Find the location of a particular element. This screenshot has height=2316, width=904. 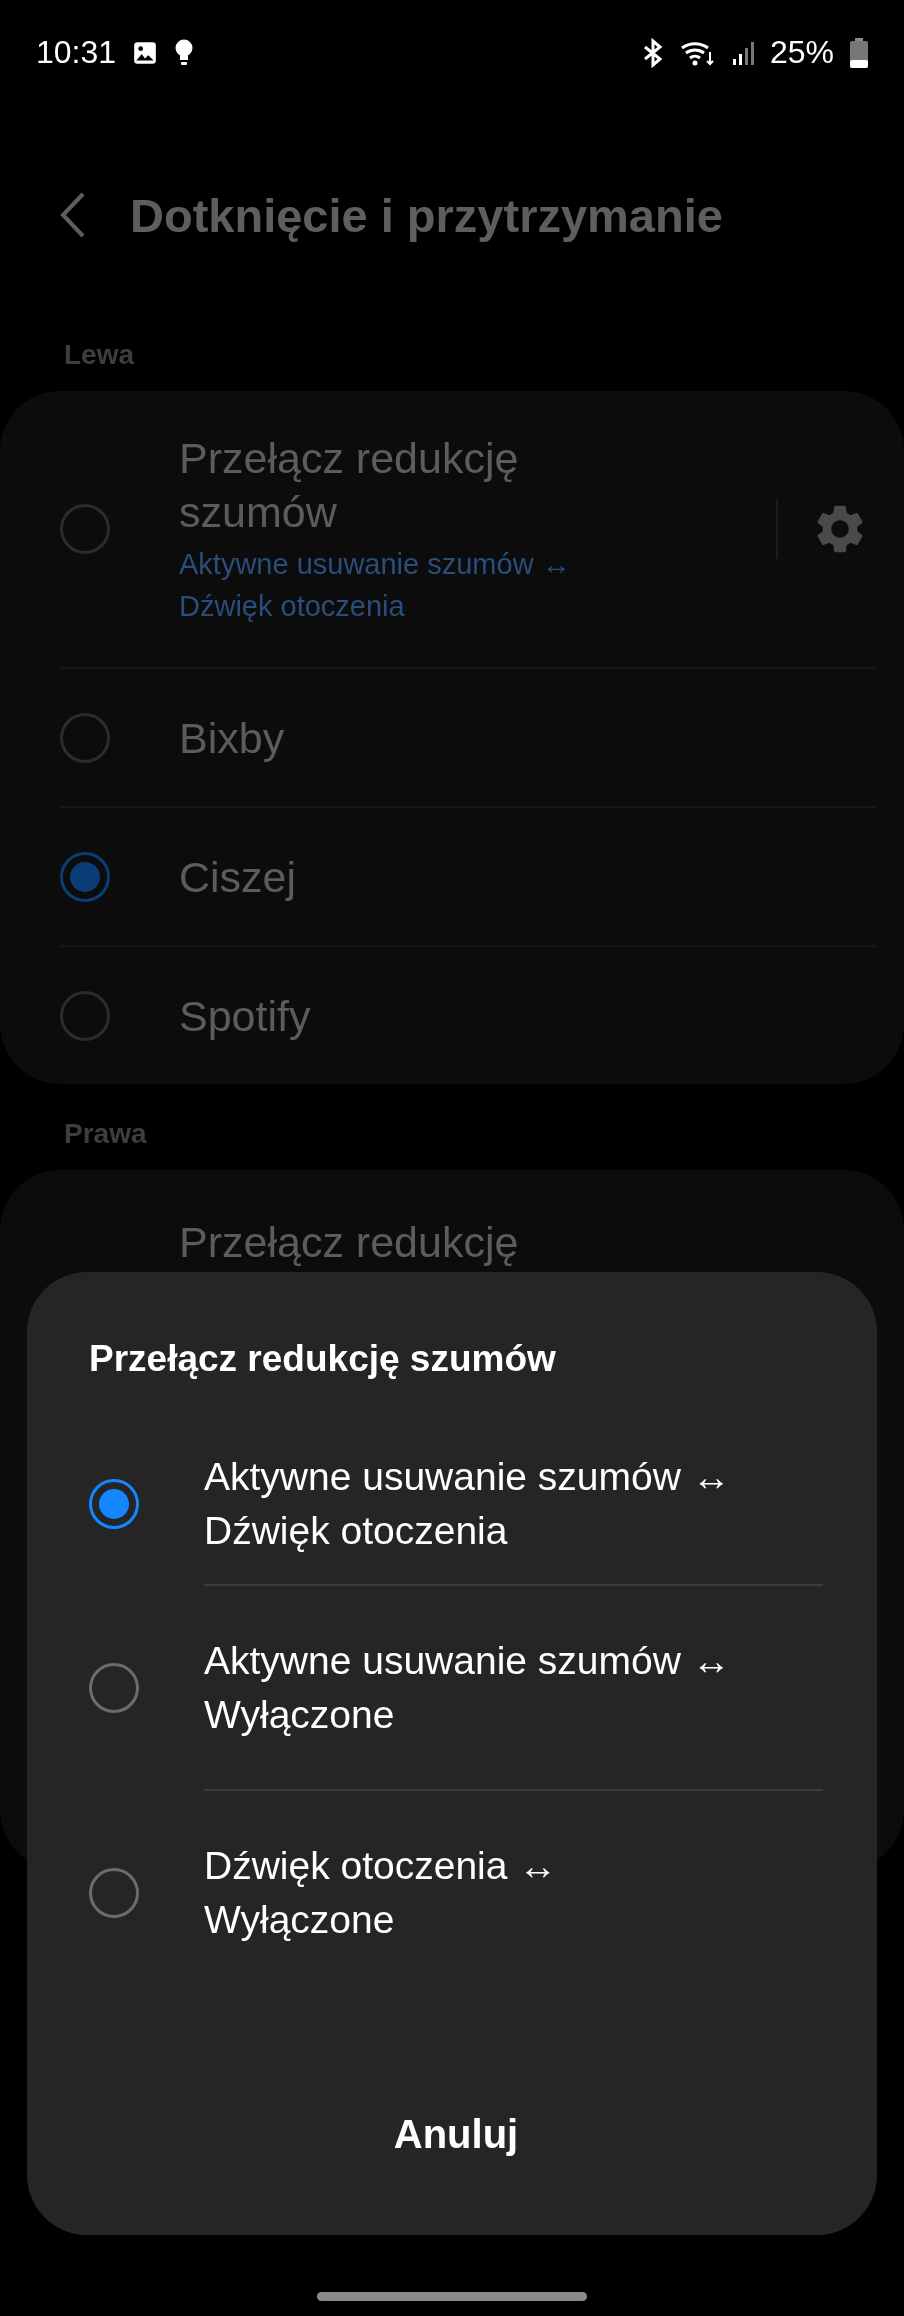

option-label: Aktywne usuwanie szumów ↔ Dźwięk otoczenia is located at coordinates (467, 1504).